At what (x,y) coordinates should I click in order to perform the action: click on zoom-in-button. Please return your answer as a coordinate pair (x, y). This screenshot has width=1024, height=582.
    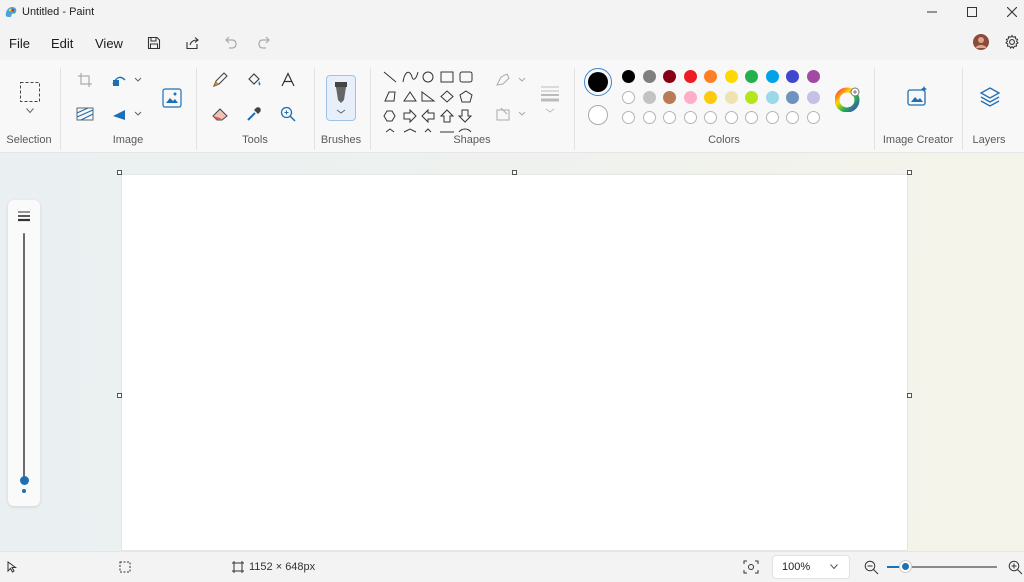
    Looking at the image, I should click on (1014, 567).